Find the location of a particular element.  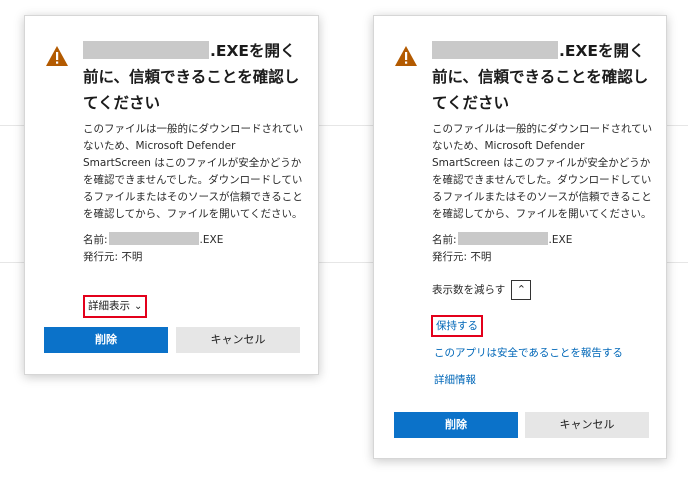

show-fewer-label: 表示数を減らす is located at coordinates (469, 290).